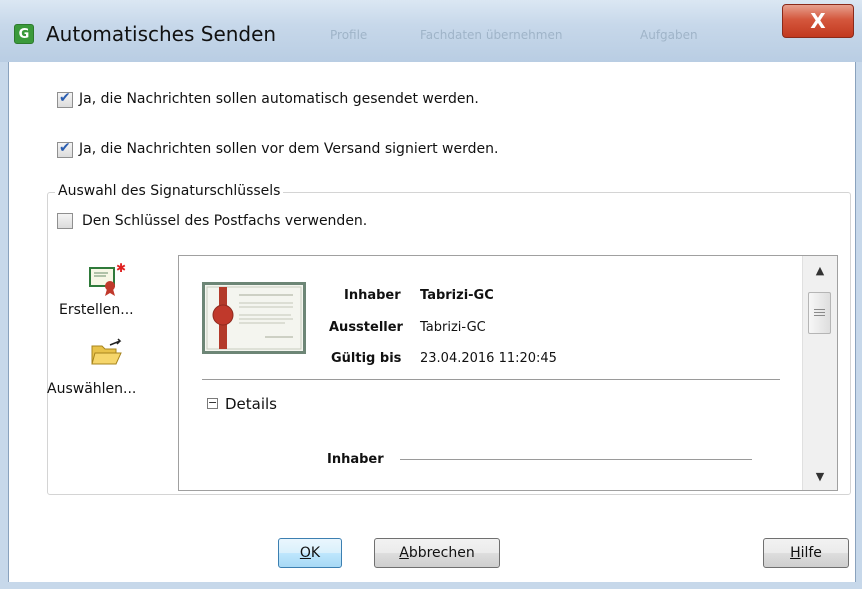 The height and width of the screenshot is (589, 862). What do you see at coordinates (404, 553) in the screenshot?
I see `cancel-button-mnemonic: A` at bounding box center [404, 553].